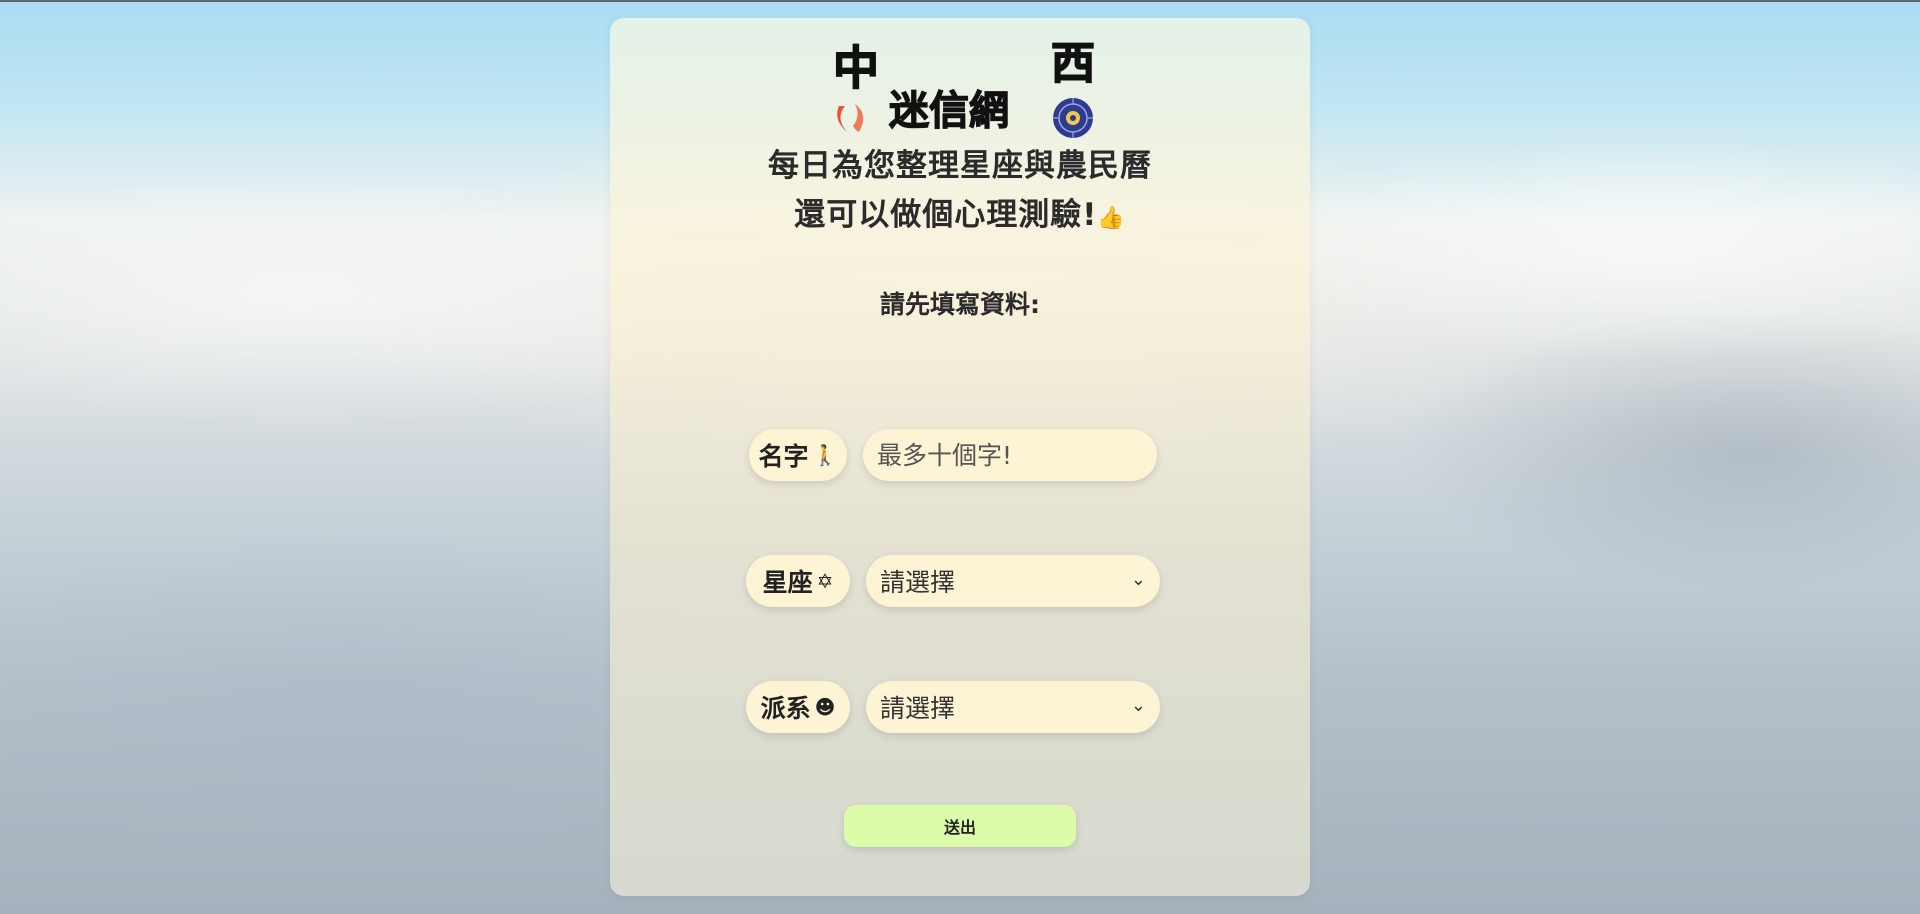 Image resolution: width=1920 pixels, height=914 pixels. What do you see at coordinates (918, 708) in the screenshot?
I see `faction-select-value: 請選擇` at bounding box center [918, 708].